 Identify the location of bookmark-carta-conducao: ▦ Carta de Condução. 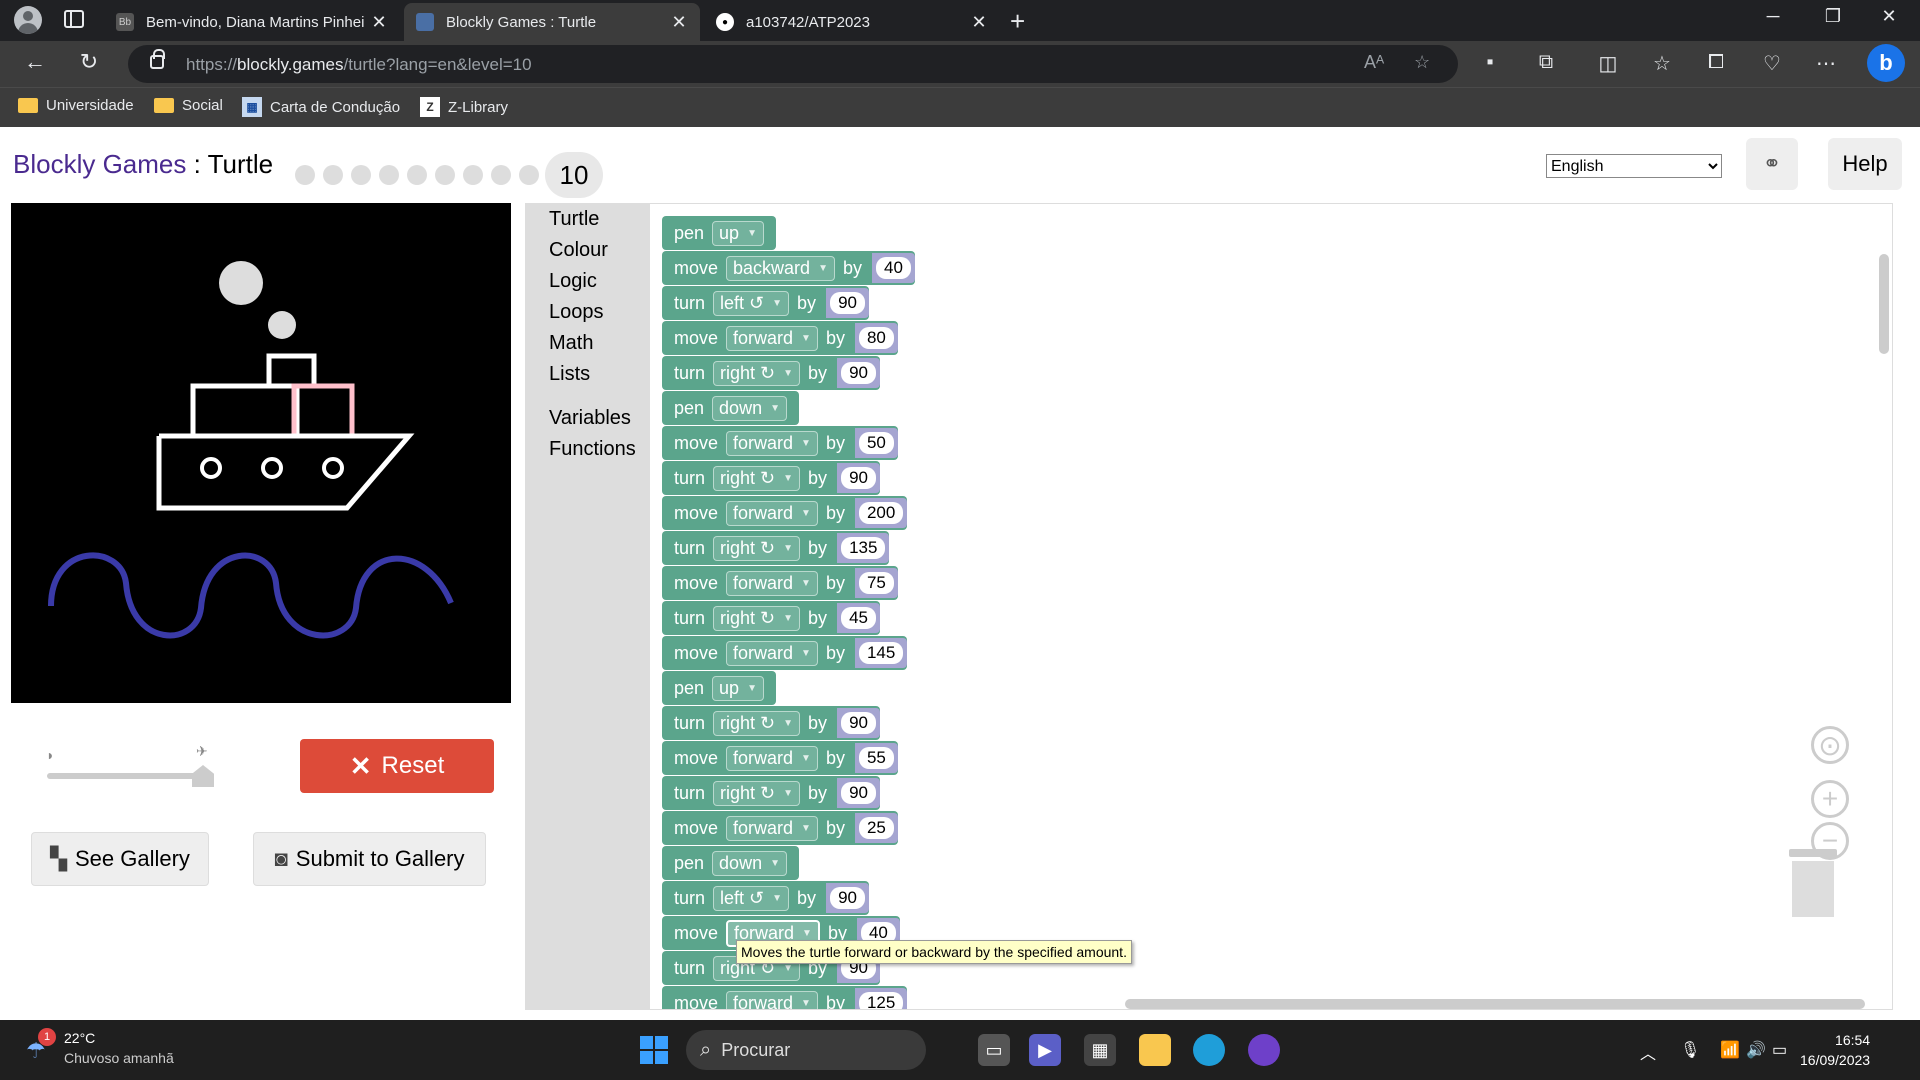
(321, 107).